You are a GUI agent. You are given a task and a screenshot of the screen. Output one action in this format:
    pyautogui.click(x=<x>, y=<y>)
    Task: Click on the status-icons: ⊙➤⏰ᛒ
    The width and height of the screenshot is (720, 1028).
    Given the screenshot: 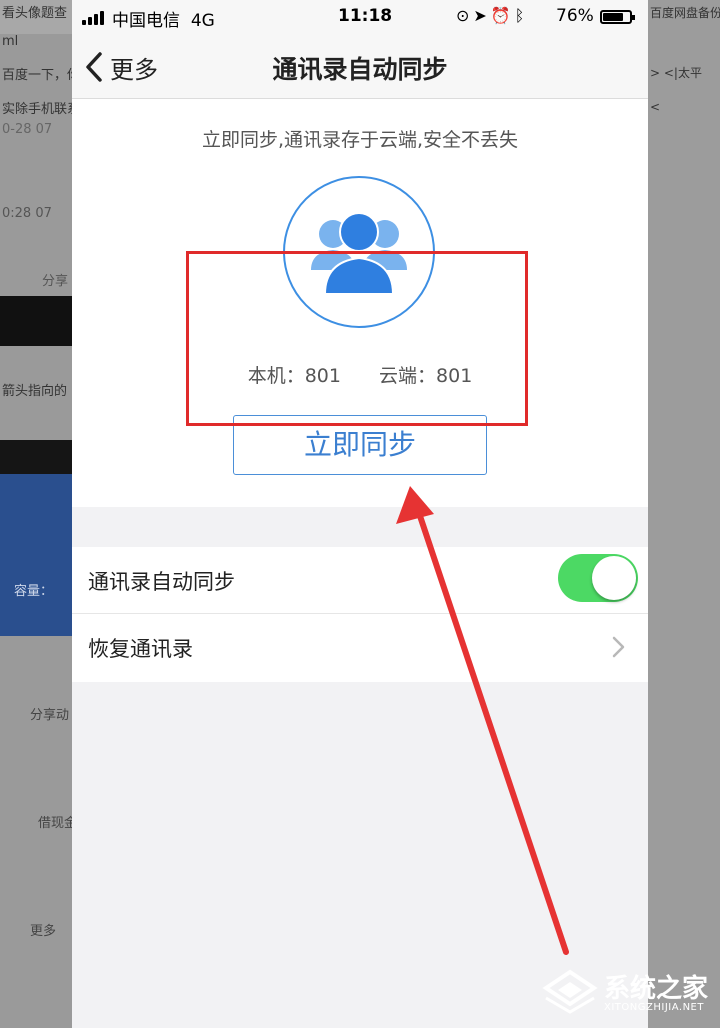 What is the action you would take?
    pyautogui.click(x=492, y=15)
    